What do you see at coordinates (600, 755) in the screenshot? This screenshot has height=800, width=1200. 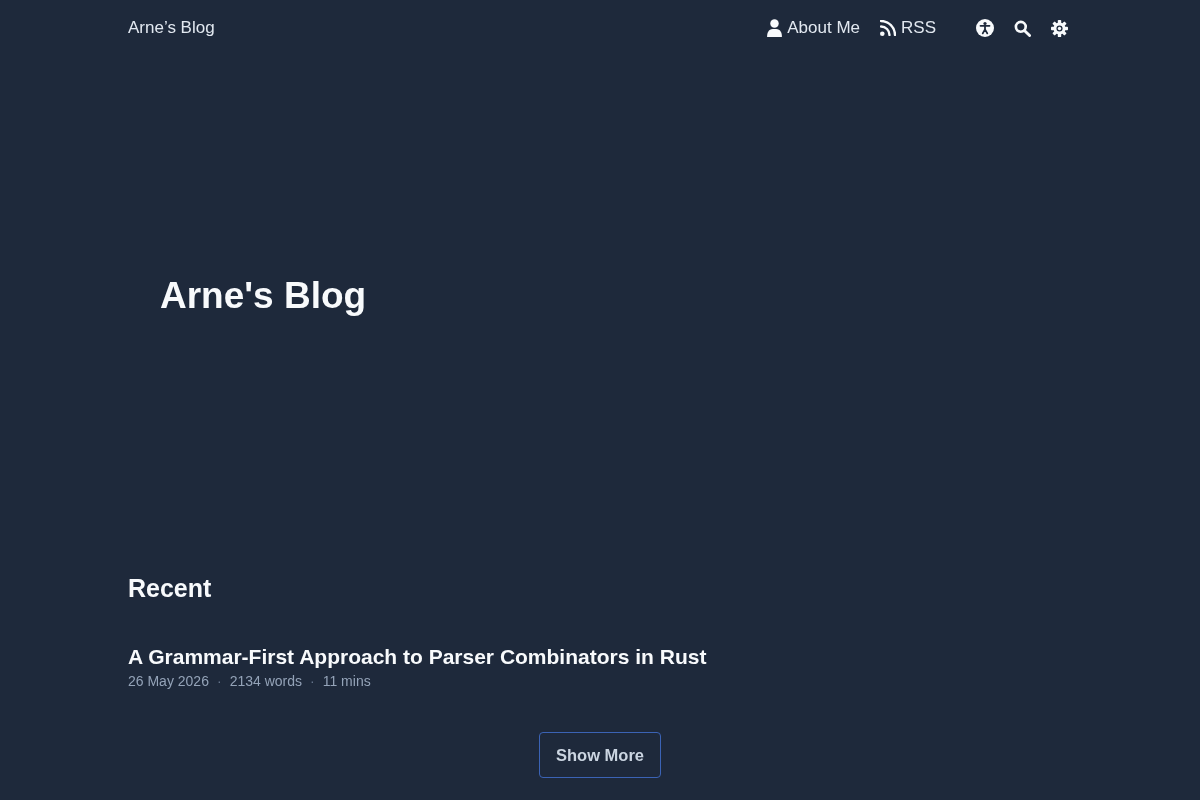 I see `show-more-button: Show More` at bounding box center [600, 755].